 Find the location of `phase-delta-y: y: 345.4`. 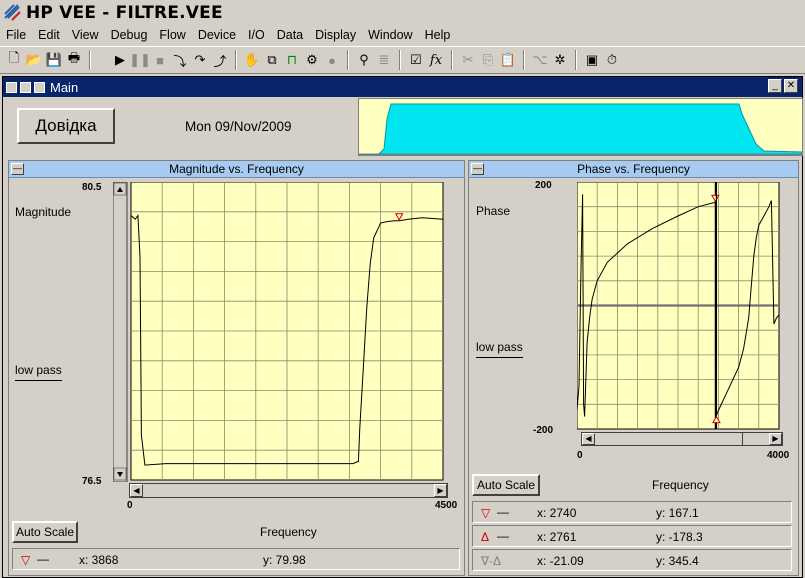

phase-delta-y: y: 345.4 is located at coordinates (677, 561).